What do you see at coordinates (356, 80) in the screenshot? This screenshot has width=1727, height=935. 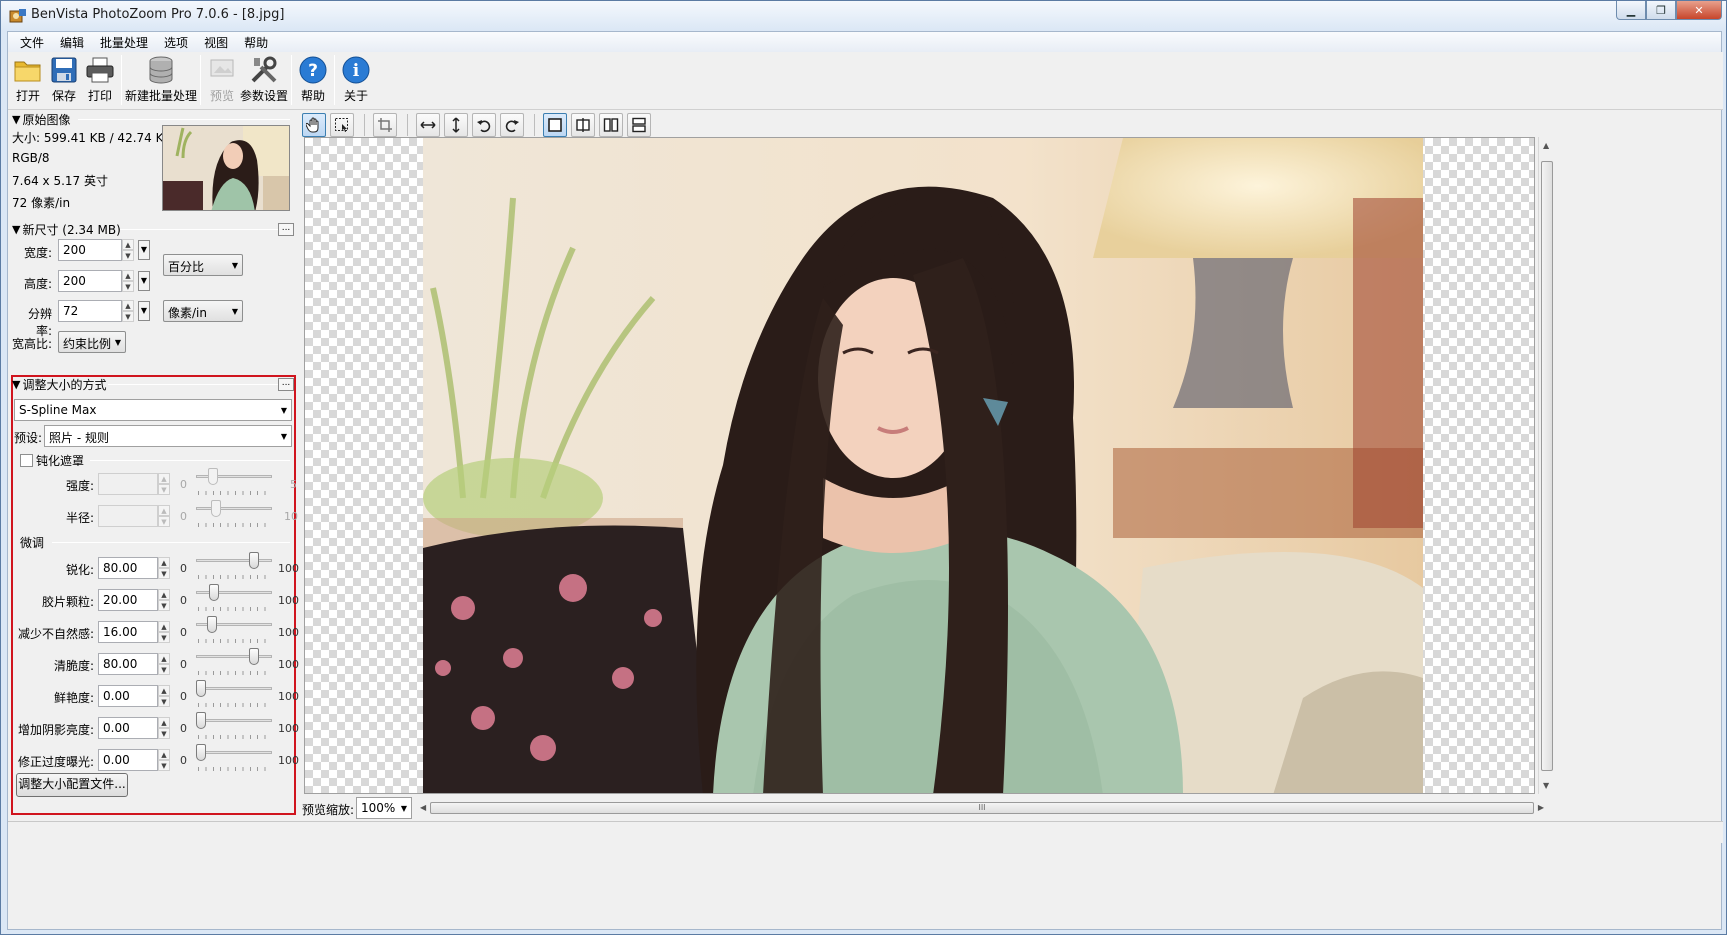 I see `about-button: i 关于` at bounding box center [356, 80].